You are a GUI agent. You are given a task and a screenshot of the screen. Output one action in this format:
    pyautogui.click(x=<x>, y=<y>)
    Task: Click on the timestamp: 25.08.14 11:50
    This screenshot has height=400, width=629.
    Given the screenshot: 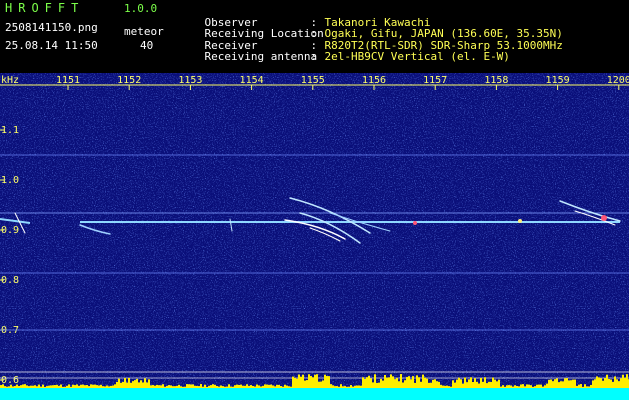 What is the action you would take?
    pyautogui.click(x=51, y=45)
    